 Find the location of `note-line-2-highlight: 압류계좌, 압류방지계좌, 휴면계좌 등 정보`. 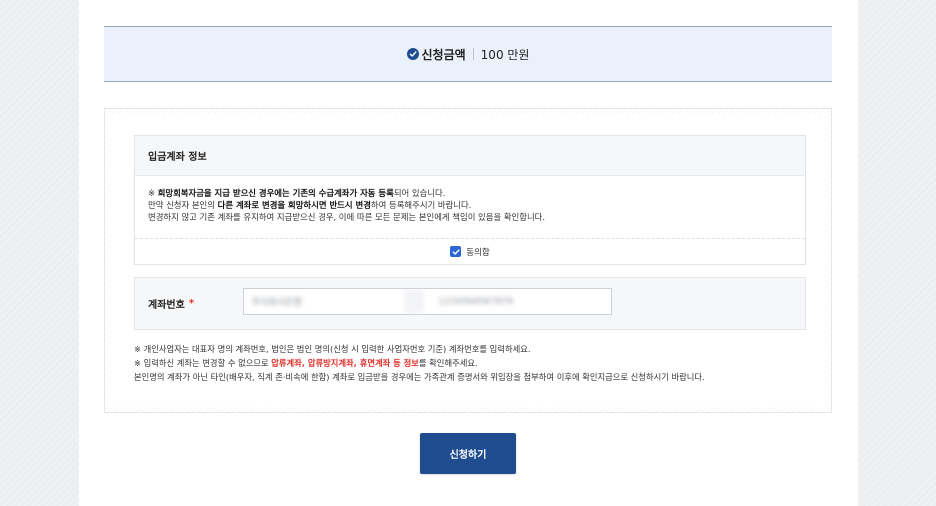

note-line-2-highlight: 압류계좌, 압류방지계좌, 휴면계좌 등 정보 is located at coordinates (345, 363).